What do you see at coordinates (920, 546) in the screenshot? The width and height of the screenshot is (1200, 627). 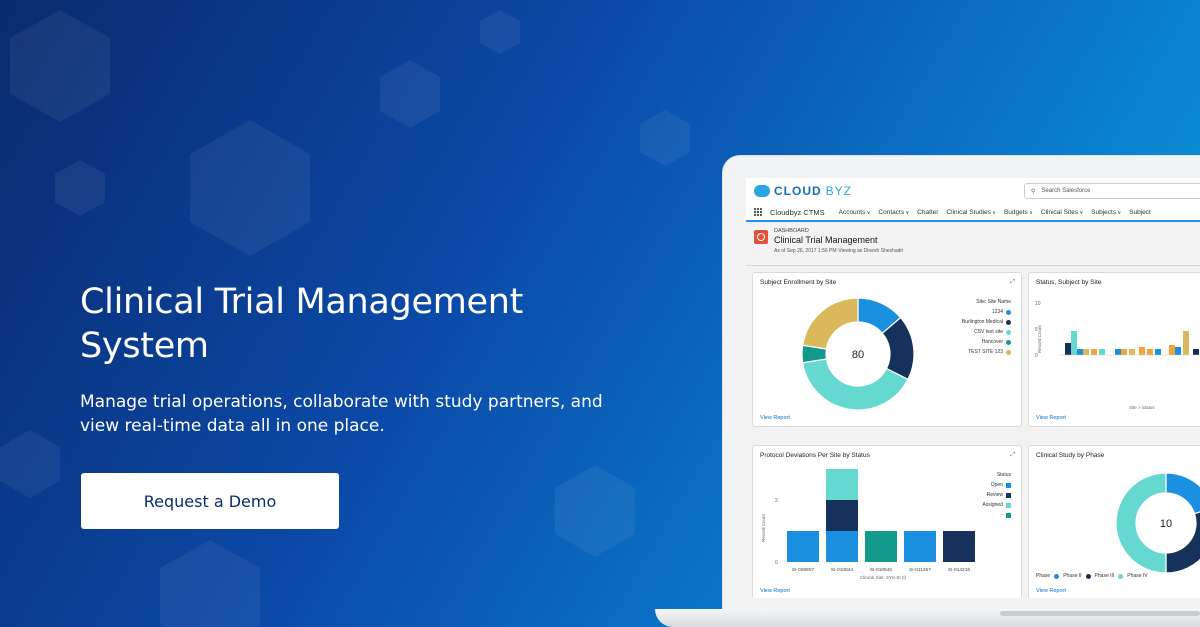 I see `bar-si-011257-open` at bounding box center [920, 546].